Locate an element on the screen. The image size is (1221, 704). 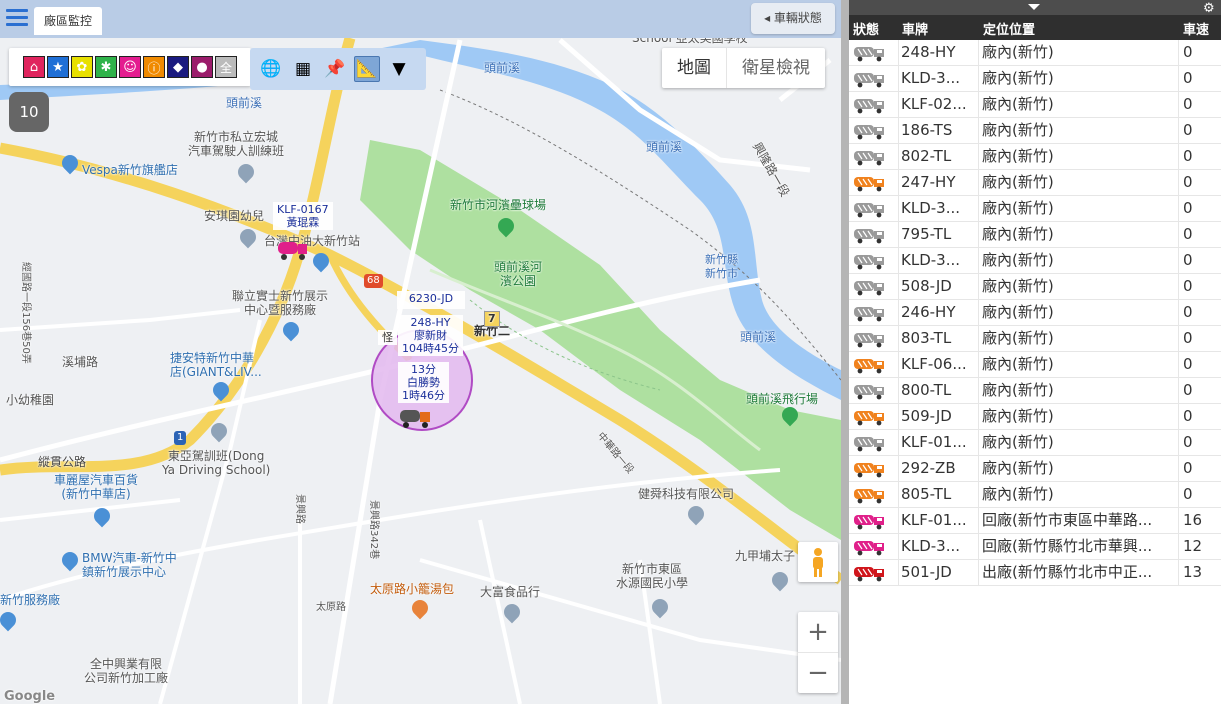
header-status: 狀態 is located at coordinates (866, 28).